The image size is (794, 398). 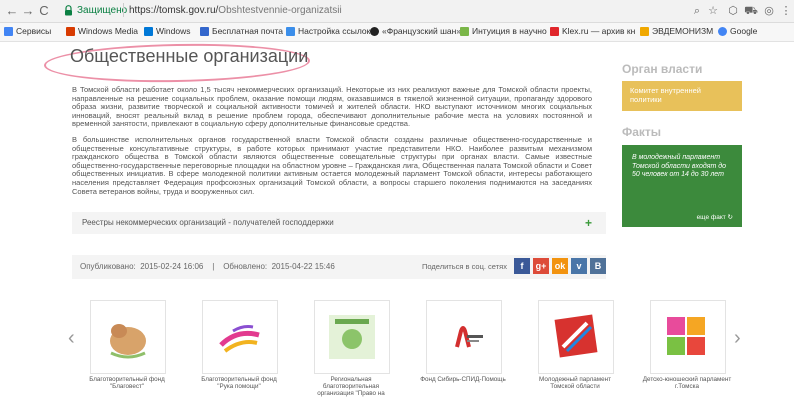 I want to click on odnoklassniki-share-icon: ok, so click(x=560, y=266).